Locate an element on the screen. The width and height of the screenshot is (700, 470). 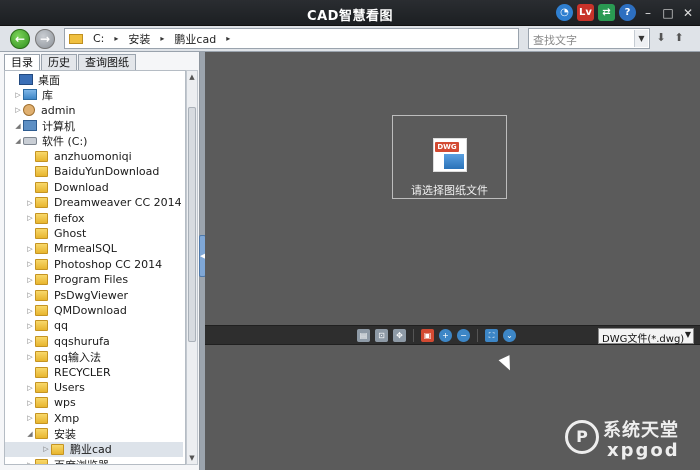
tree-item: 桌面 is located at coordinates (34, 79).